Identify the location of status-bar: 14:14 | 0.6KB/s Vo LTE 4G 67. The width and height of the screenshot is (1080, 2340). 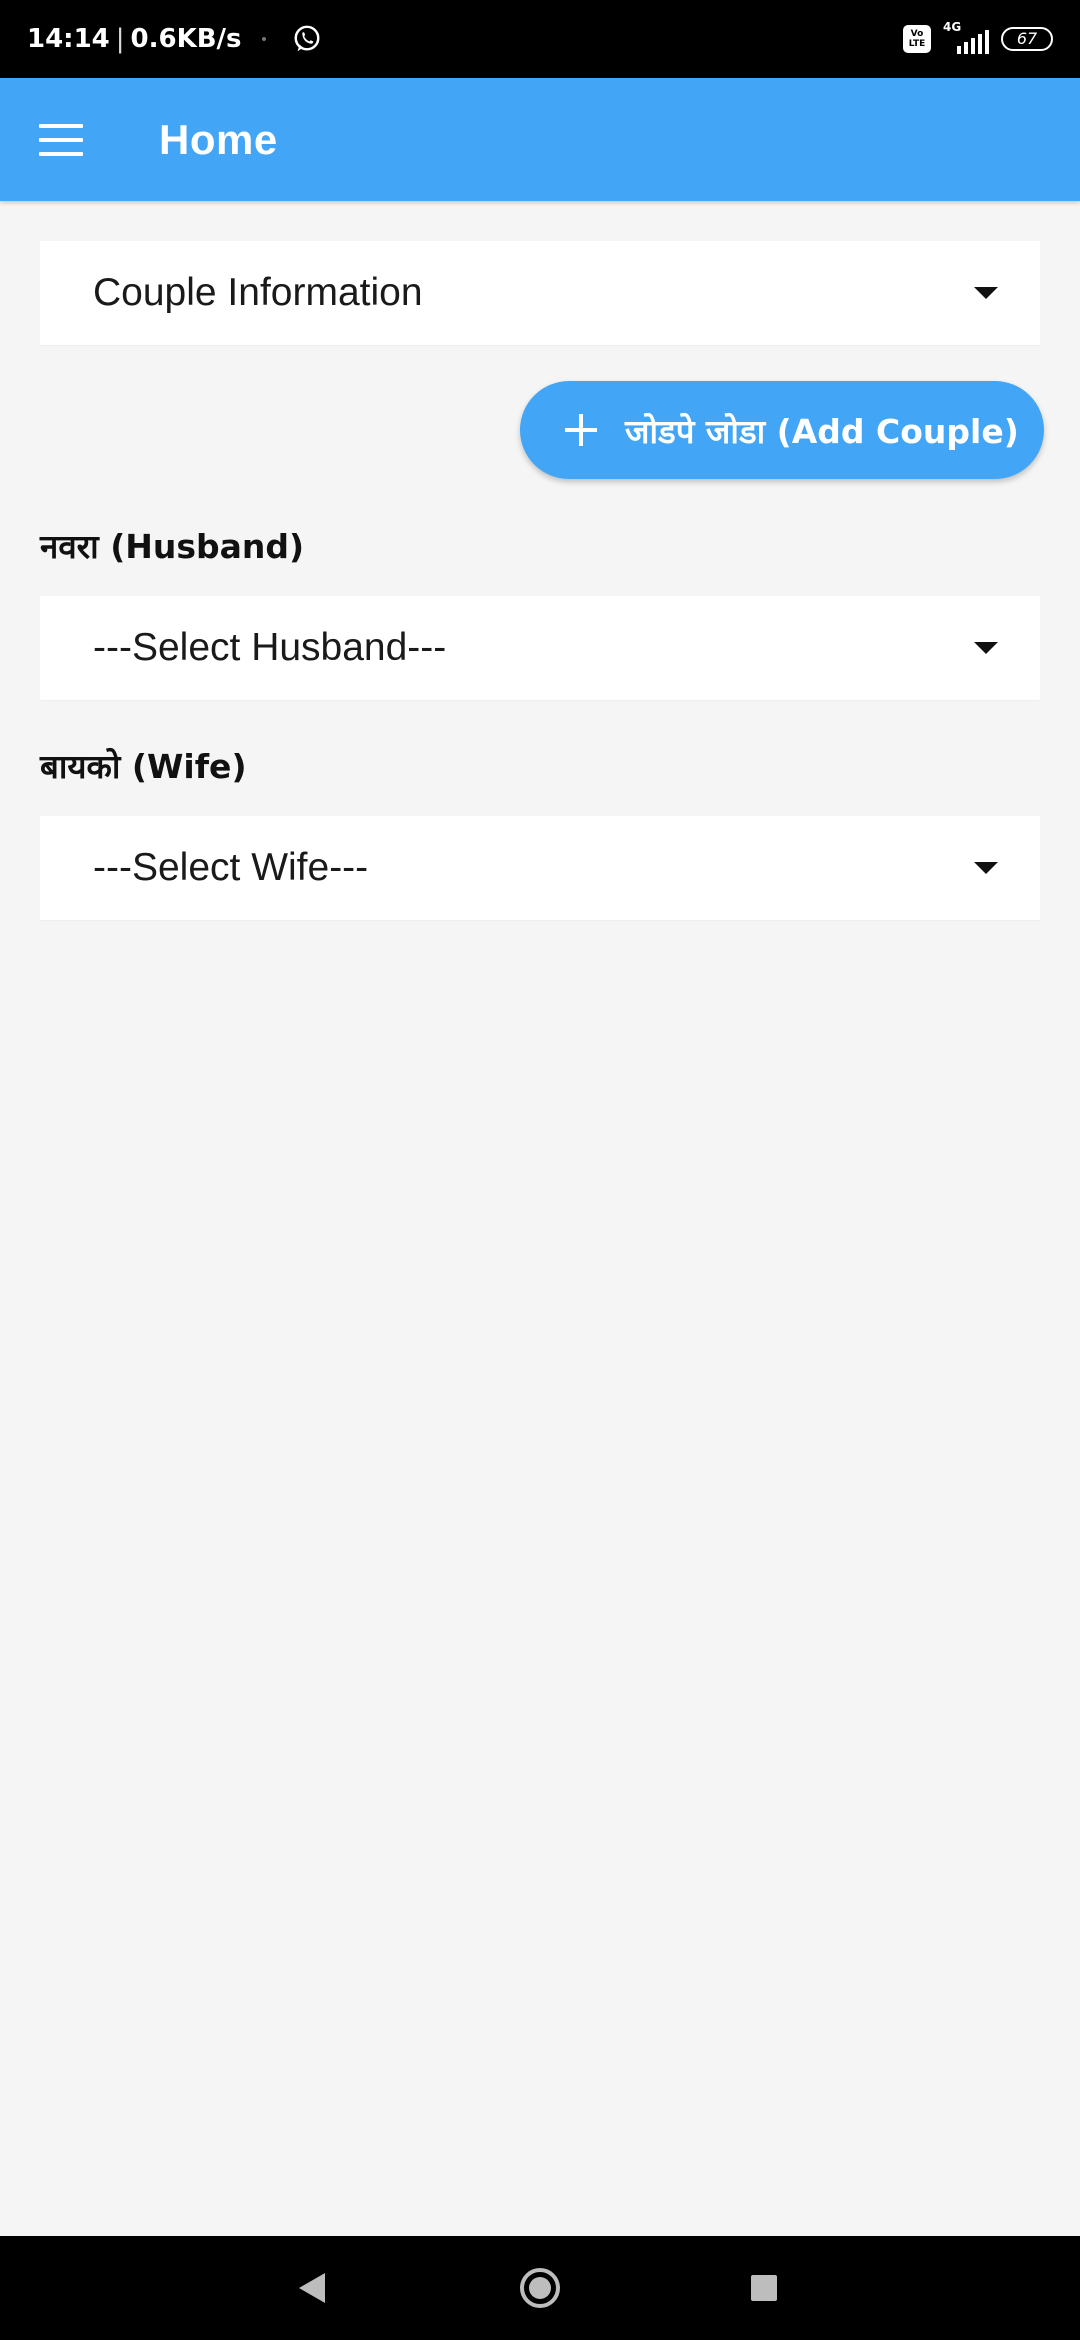
(540, 39).